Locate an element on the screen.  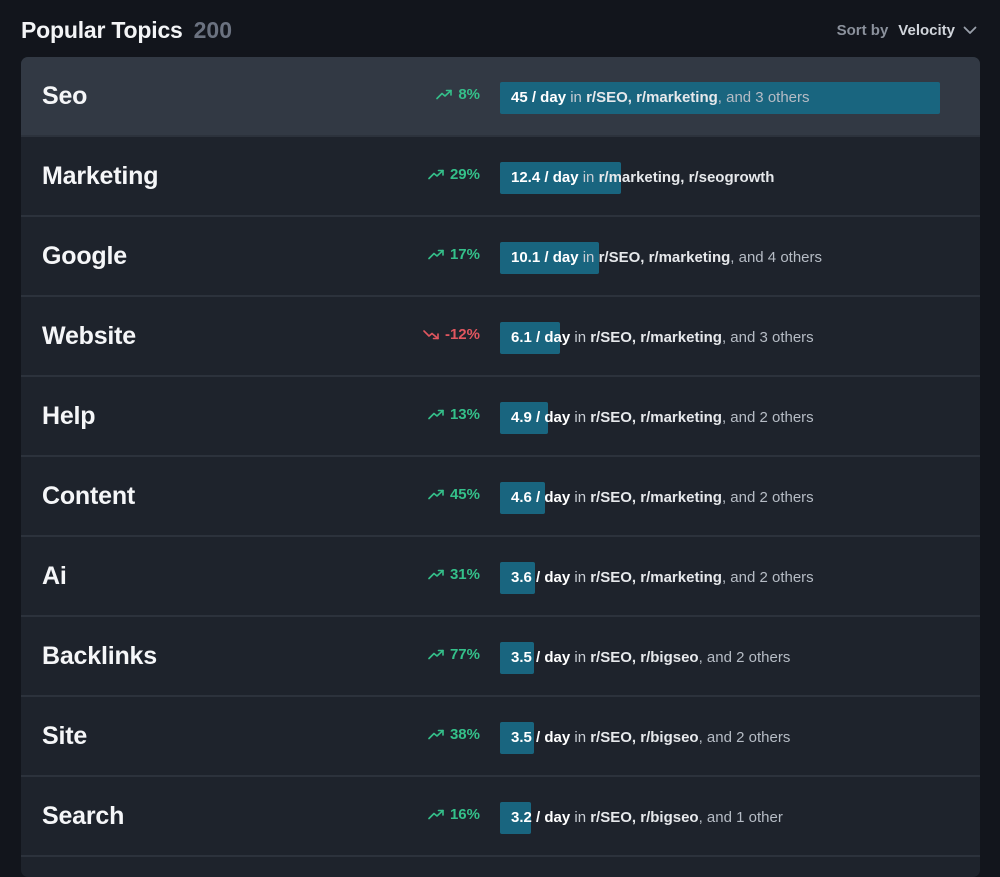
topic-name: Google is located at coordinates (84, 255).